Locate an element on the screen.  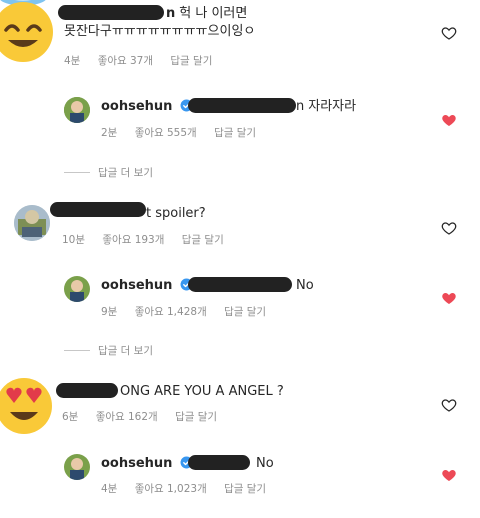
reply-likes: 좋아요 1,023개 is located at coordinates (171, 489).